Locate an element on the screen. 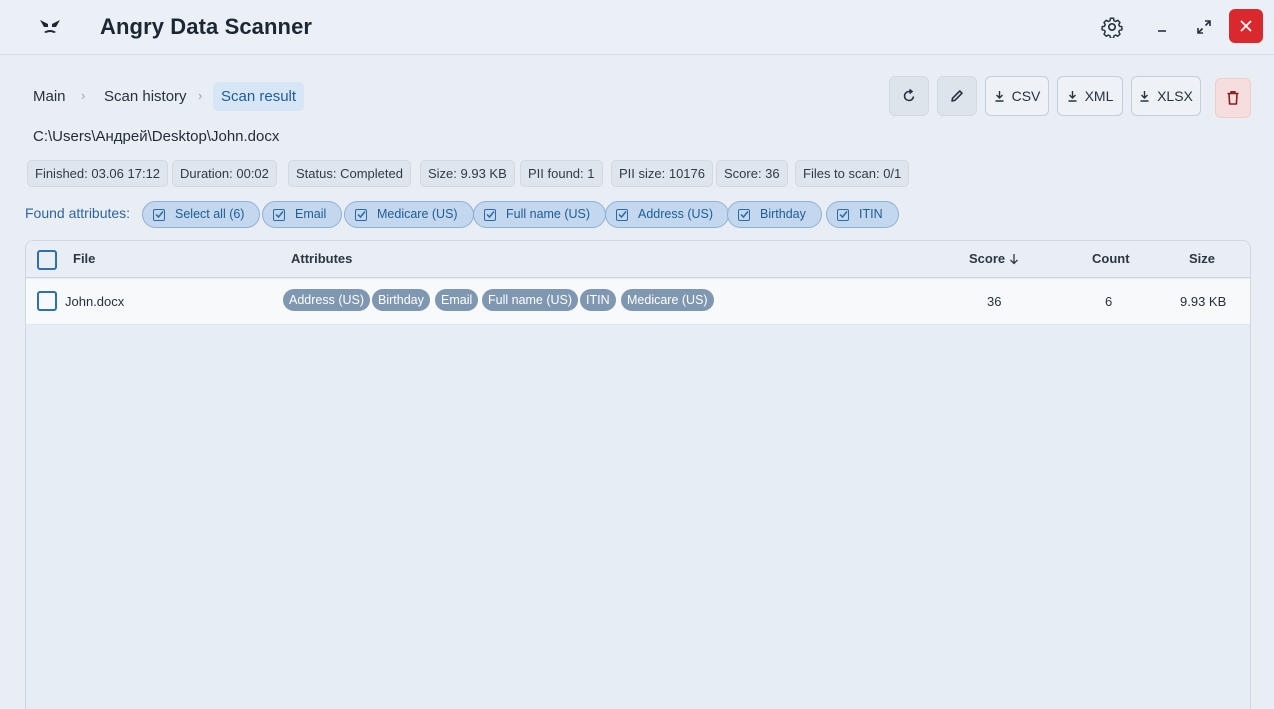  export-xml-button: XML is located at coordinates (1090, 96).